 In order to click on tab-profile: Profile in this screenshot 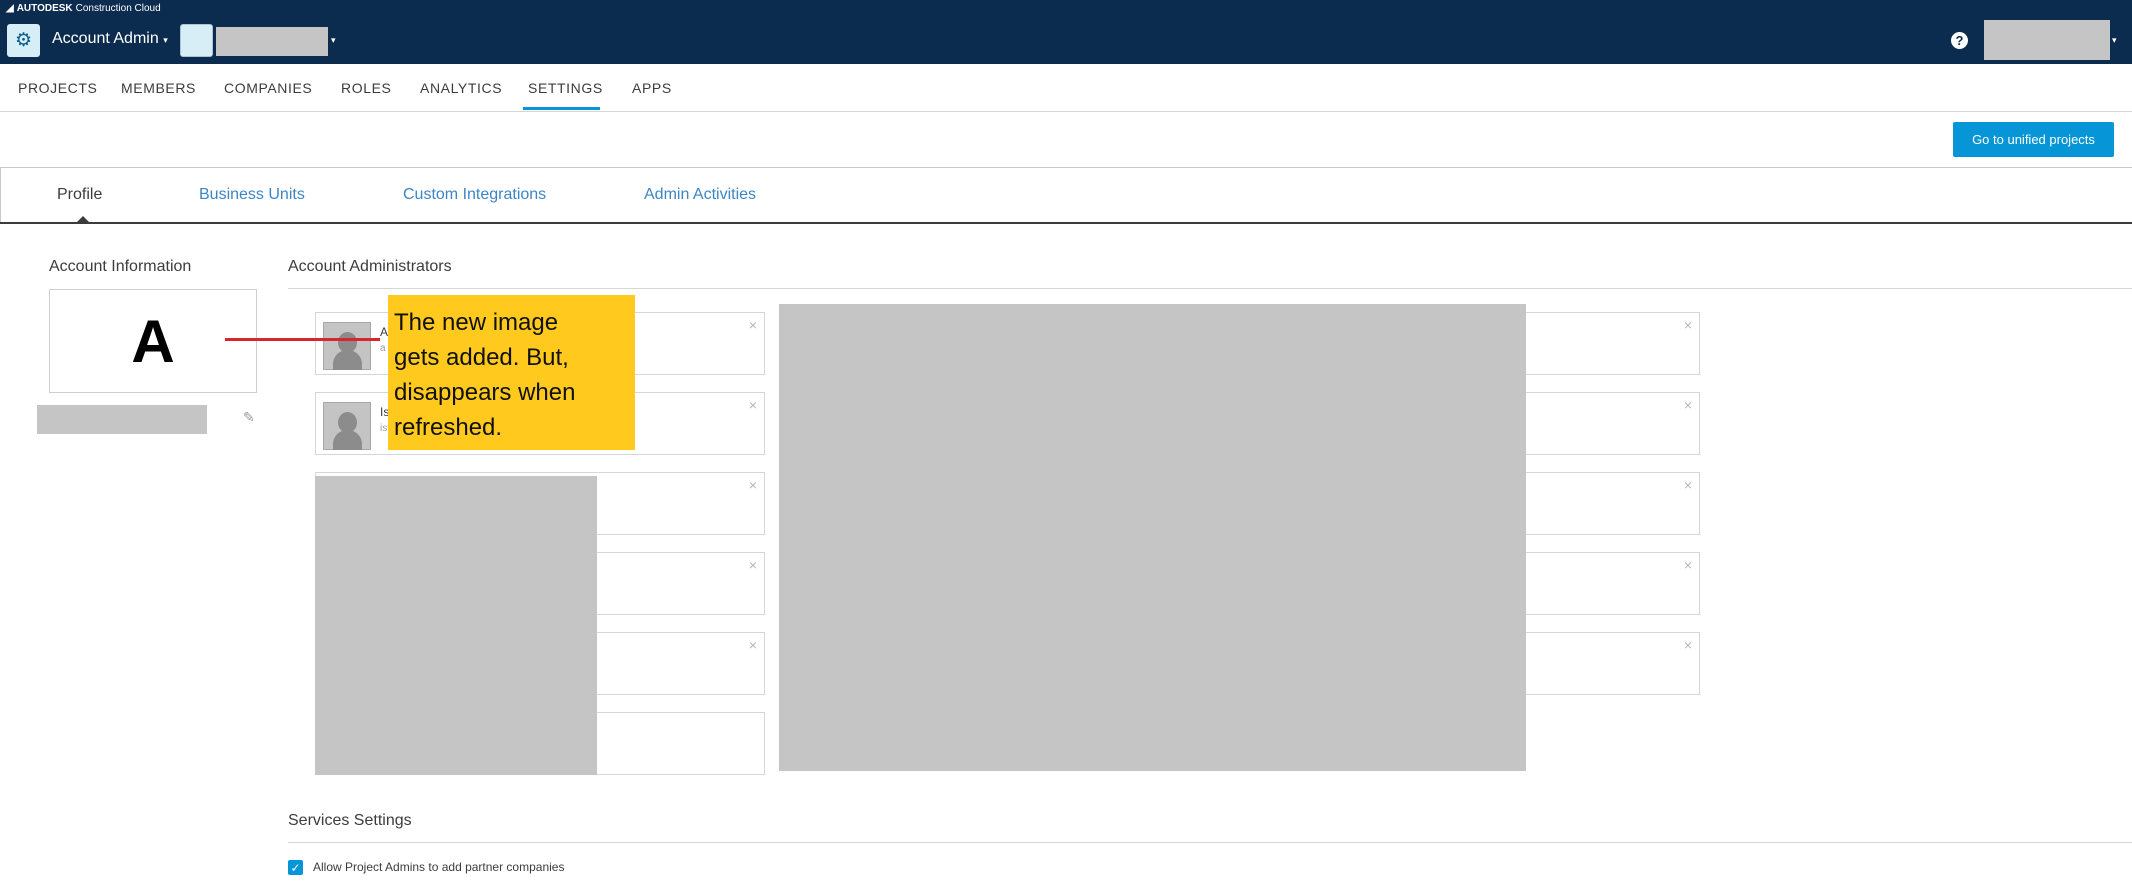, I will do `click(79, 195)`.